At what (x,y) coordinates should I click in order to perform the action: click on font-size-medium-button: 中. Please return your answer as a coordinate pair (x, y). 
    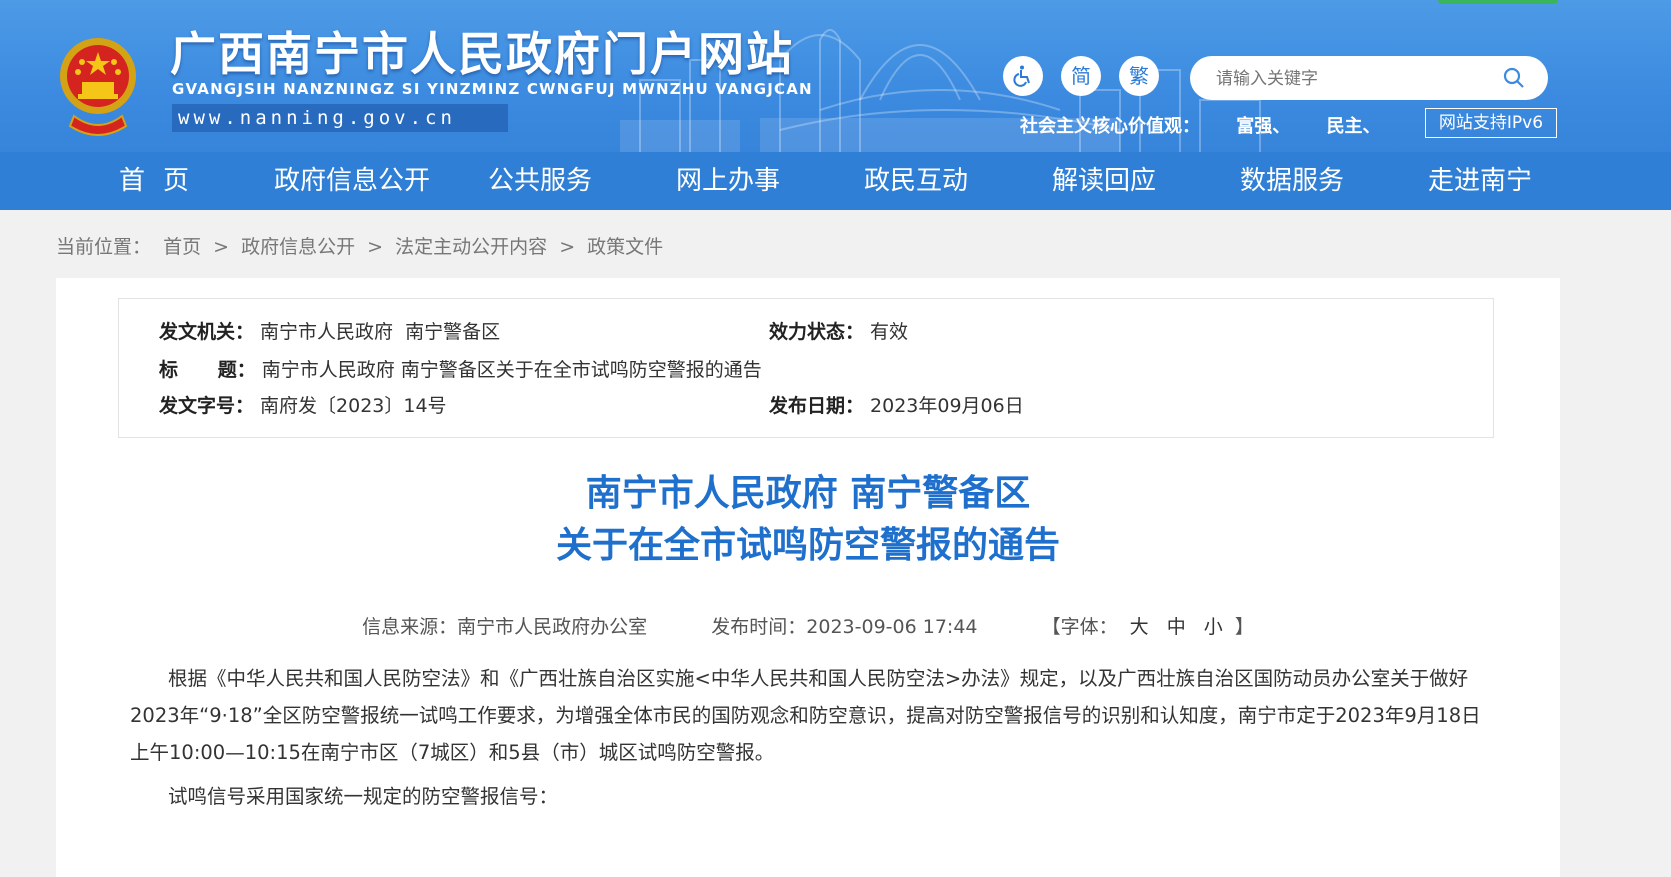
    Looking at the image, I should click on (1176, 627).